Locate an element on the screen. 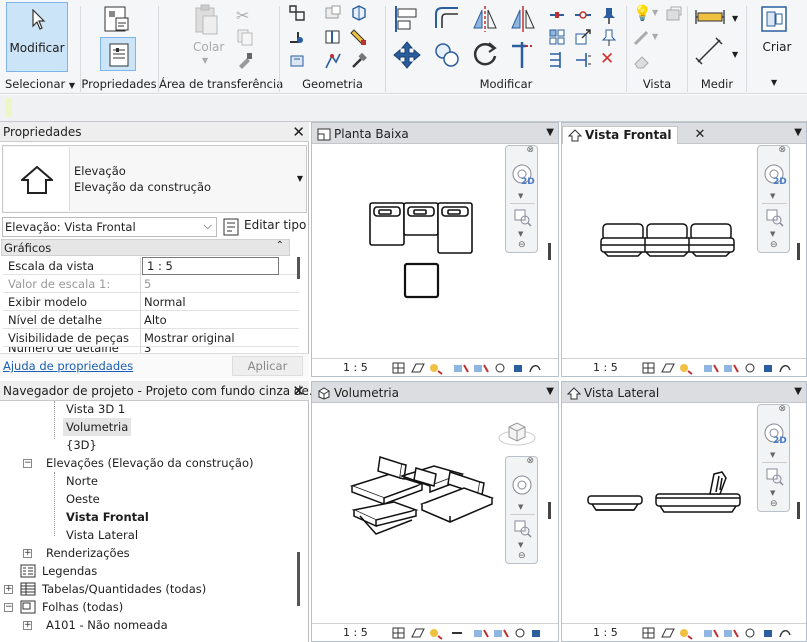  trim-corner-icon is located at coordinates (523, 55).